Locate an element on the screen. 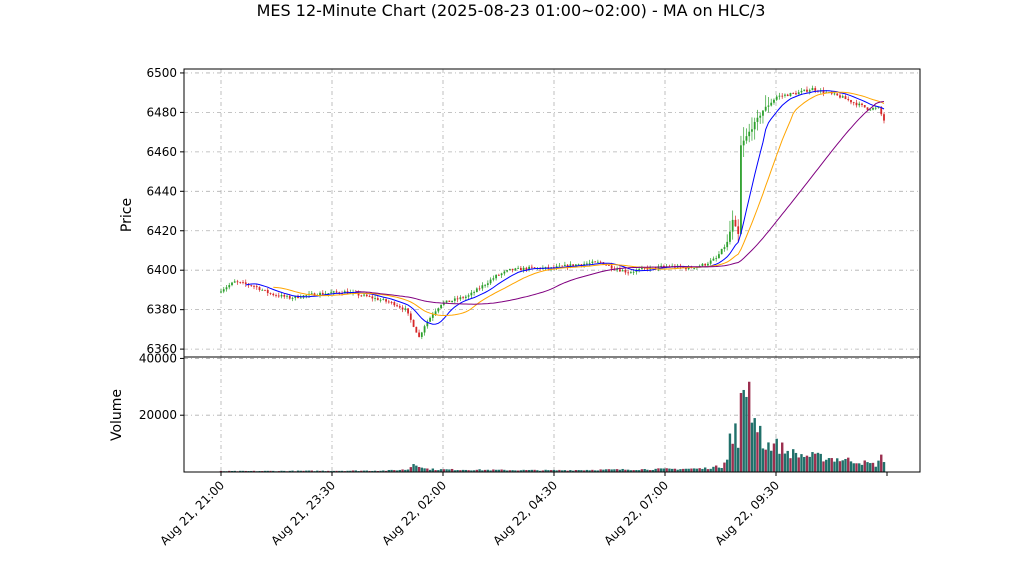 The width and height of the screenshot is (1022, 575). volume-axis-label: Volume is located at coordinates (117, 415).